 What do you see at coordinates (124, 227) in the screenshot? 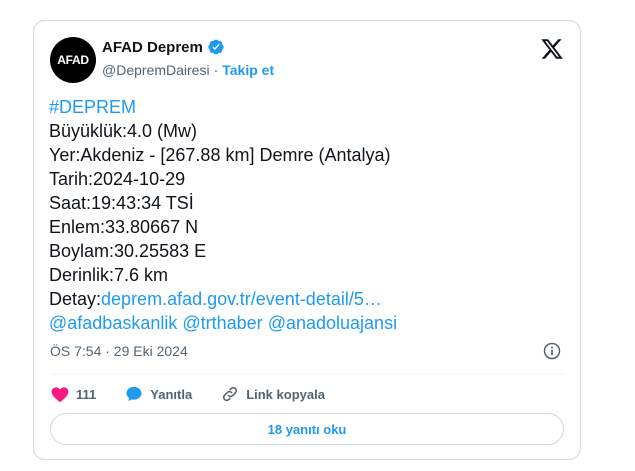
I see `latitude-line: Enlem:33.80667 N` at bounding box center [124, 227].